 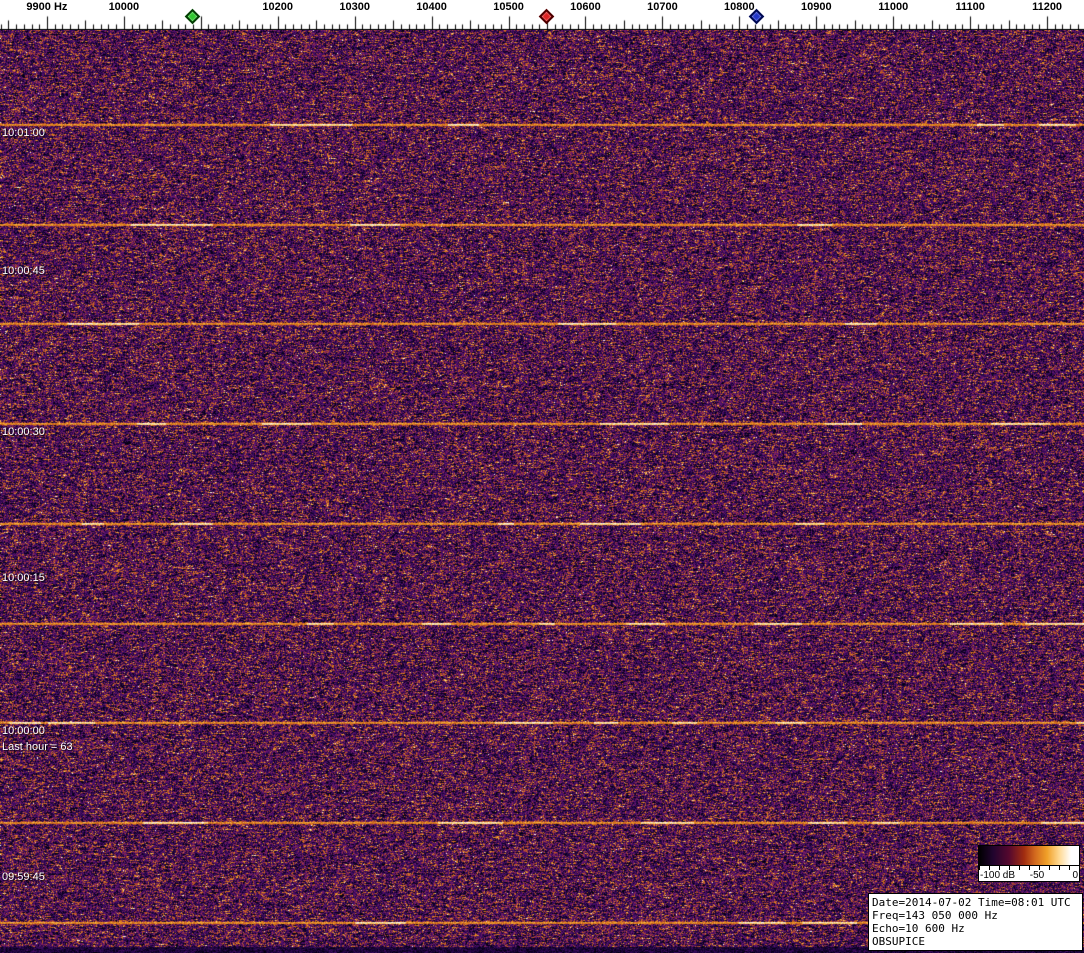 I want to click on freq-label: 10700, so click(x=662, y=7).